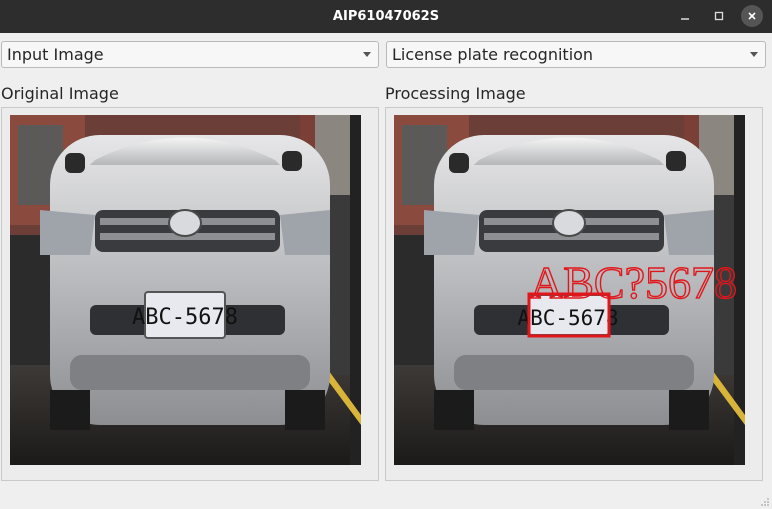 This screenshot has height=509, width=772. I want to click on recognized-text: ABC?5678, so click(633, 282).